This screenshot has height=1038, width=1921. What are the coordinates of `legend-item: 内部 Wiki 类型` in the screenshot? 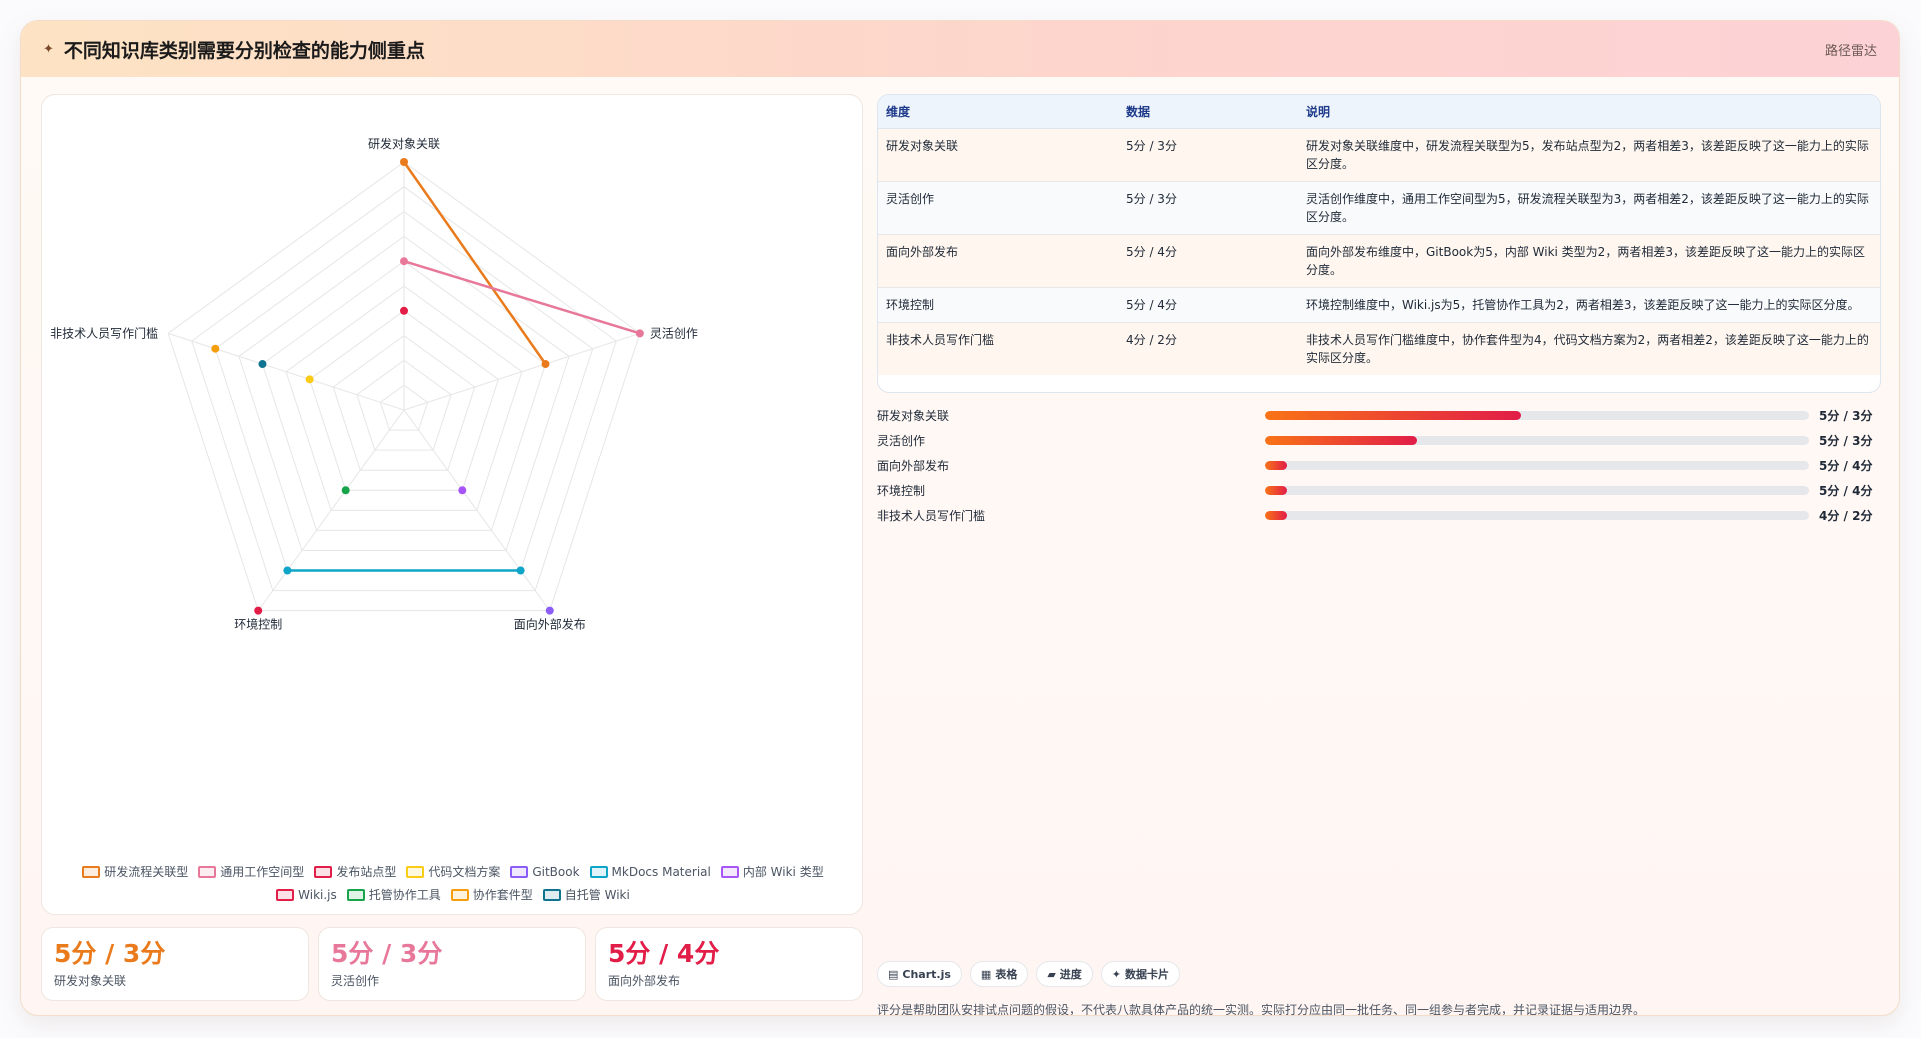 It's located at (772, 871).